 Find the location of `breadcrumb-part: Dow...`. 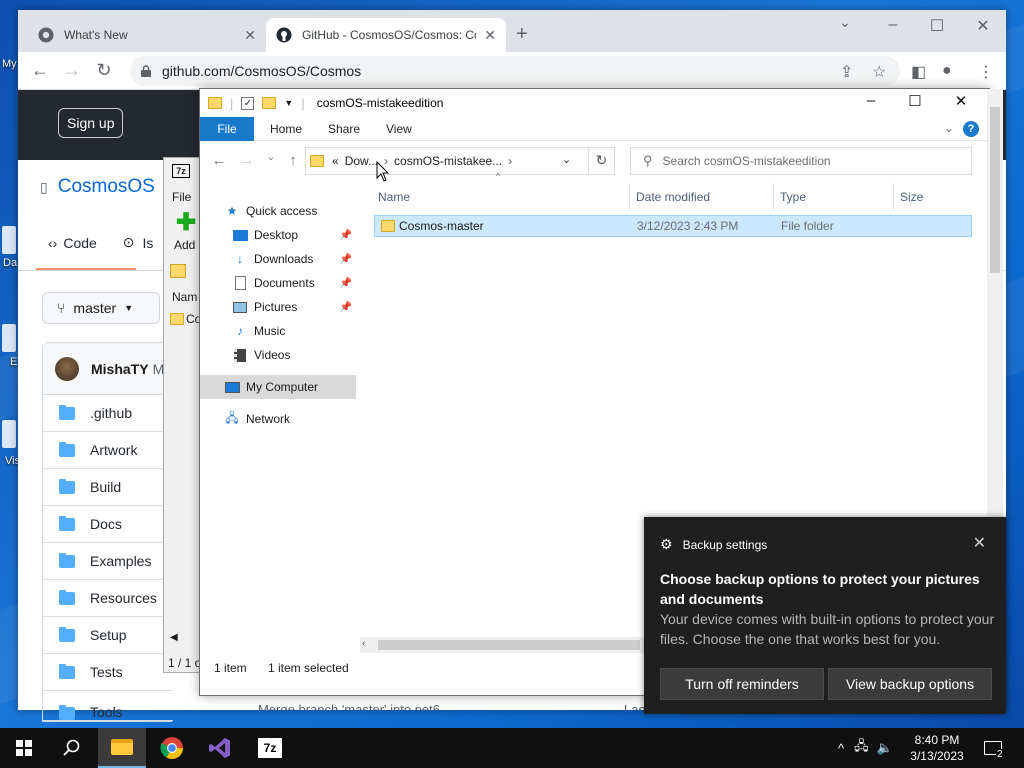

breadcrumb-part: Dow... is located at coordinates (361, 161).